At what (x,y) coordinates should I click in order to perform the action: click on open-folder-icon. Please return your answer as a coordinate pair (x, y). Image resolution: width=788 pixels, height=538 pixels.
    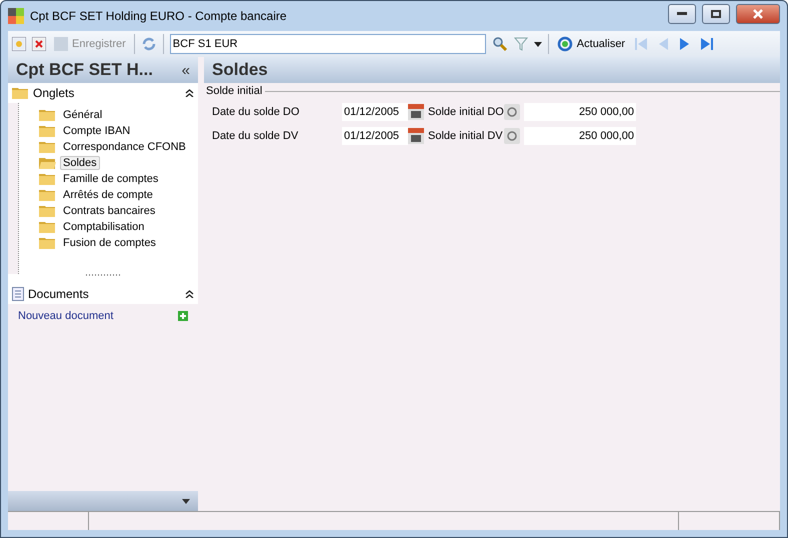
    Looking at the image, I should click on (47, 163).